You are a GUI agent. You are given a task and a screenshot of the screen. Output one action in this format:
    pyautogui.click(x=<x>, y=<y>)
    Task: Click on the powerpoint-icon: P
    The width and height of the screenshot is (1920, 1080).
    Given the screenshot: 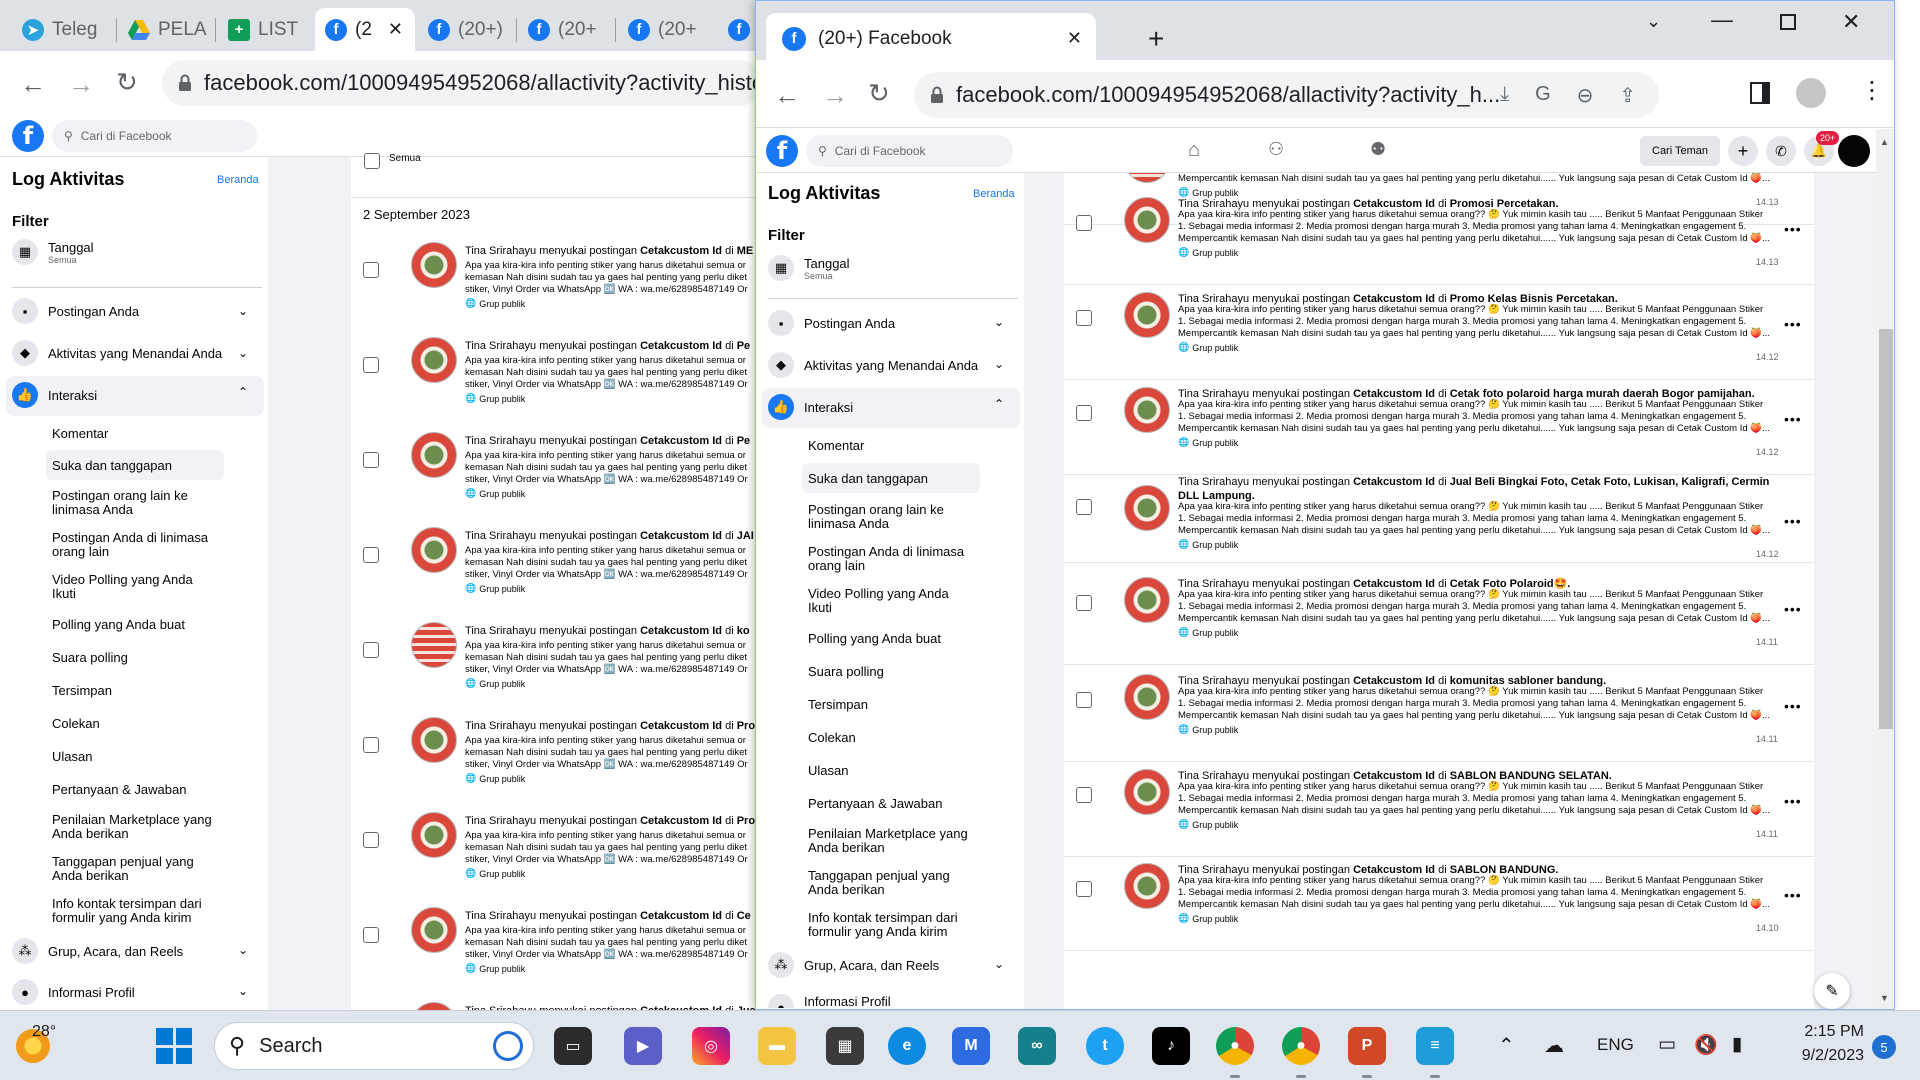 What is the action you would take?
    pyautogui.click(x=1367, y=1046)
    